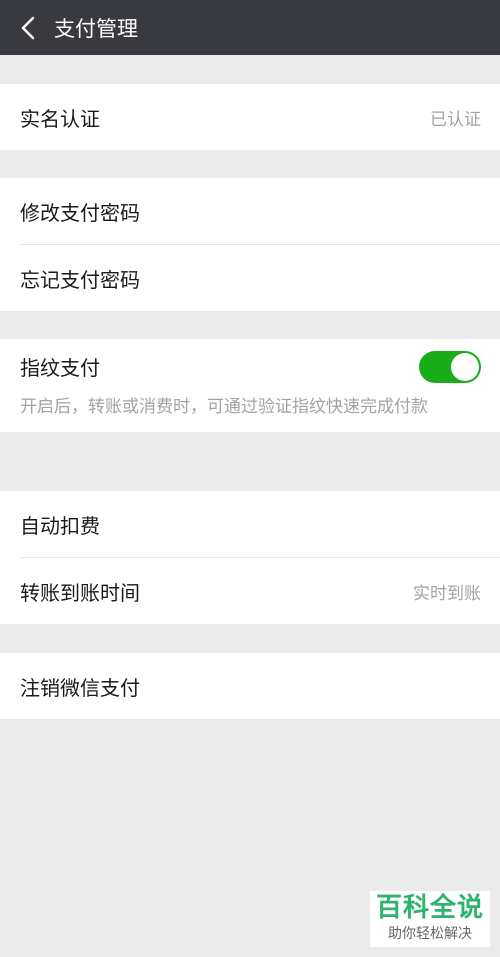  What do you see at coordinates (250, 211) in the screenshot?
I see `change-password-item: 修改支付密码` at bounding box center [250, 211].